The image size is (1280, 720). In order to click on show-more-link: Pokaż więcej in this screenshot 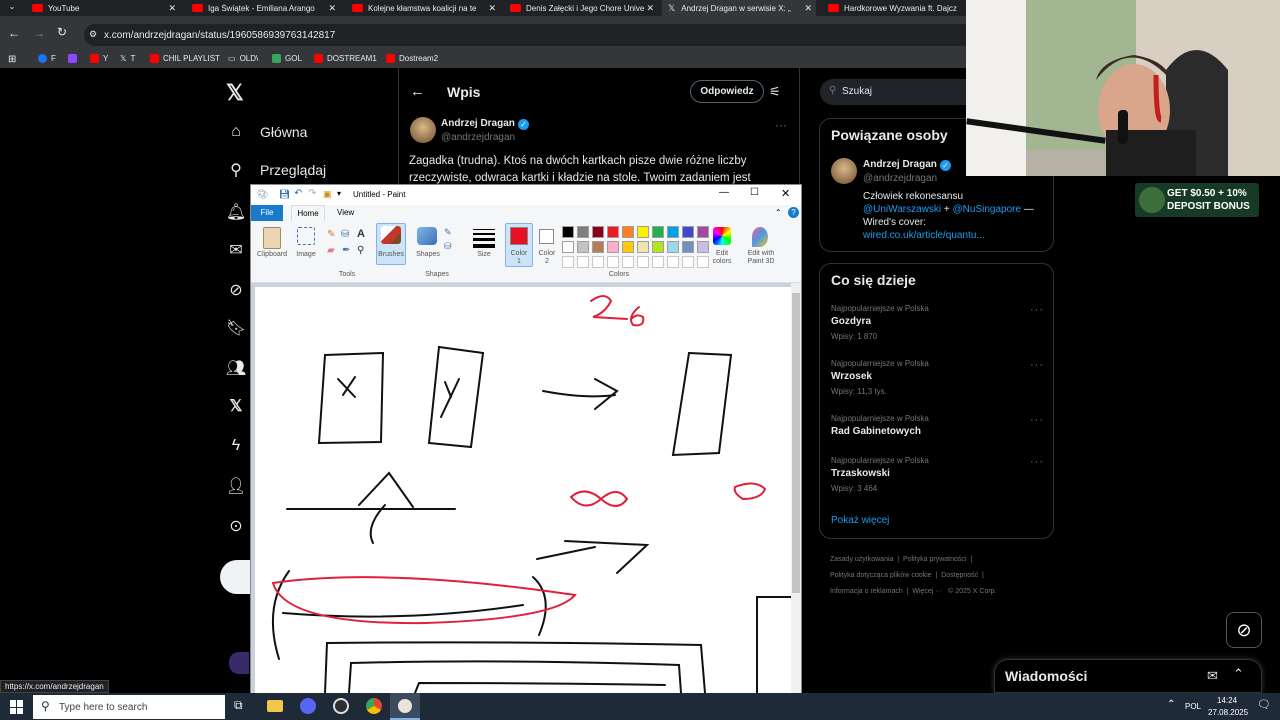, I will do `click(860, 520)`.